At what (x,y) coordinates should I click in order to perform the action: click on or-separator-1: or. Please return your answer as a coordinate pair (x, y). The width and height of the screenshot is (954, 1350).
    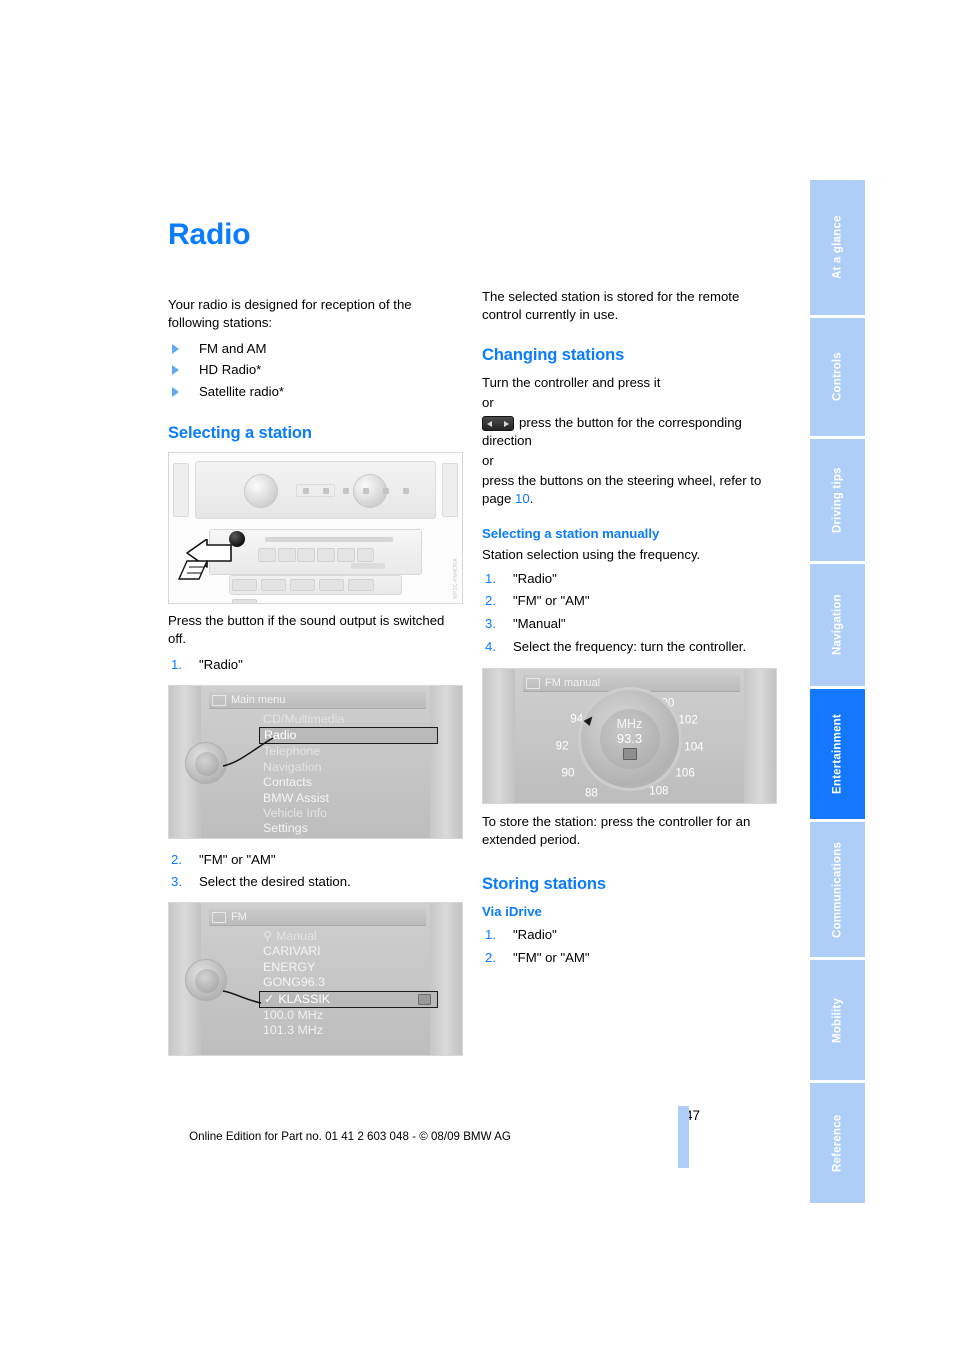
    Looking at the image, I should click on (488, 402).